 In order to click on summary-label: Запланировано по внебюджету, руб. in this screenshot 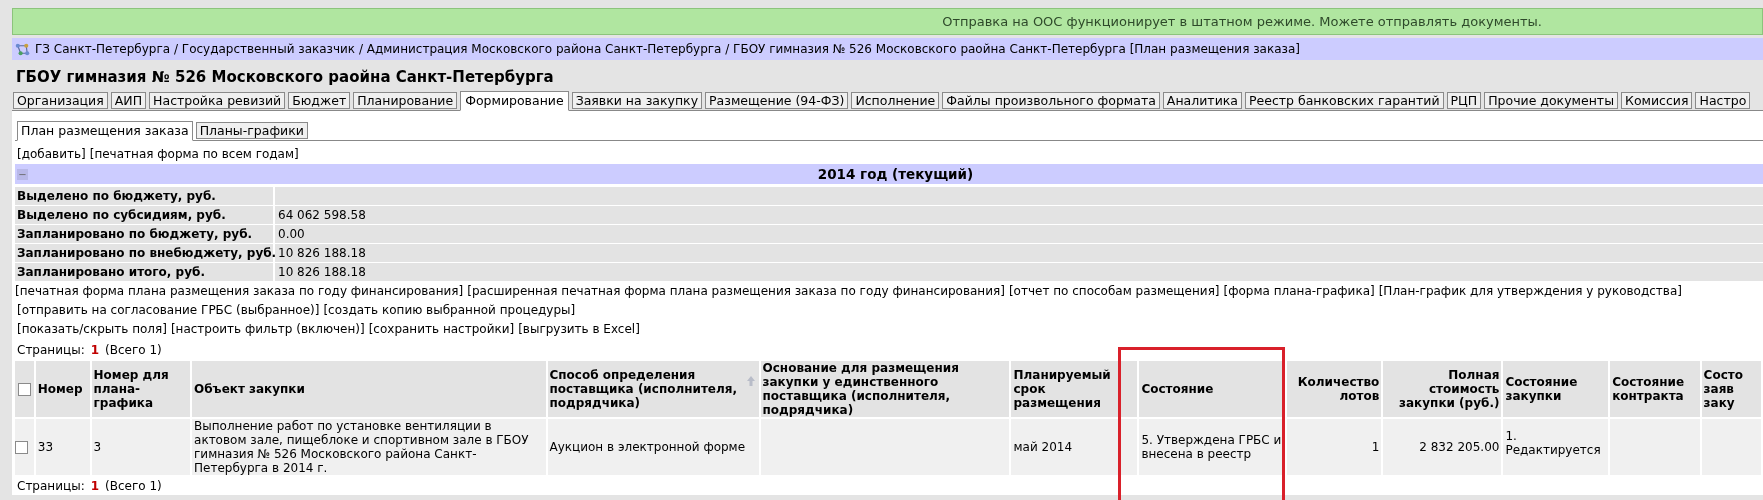, I will do `click(144, 253)`.